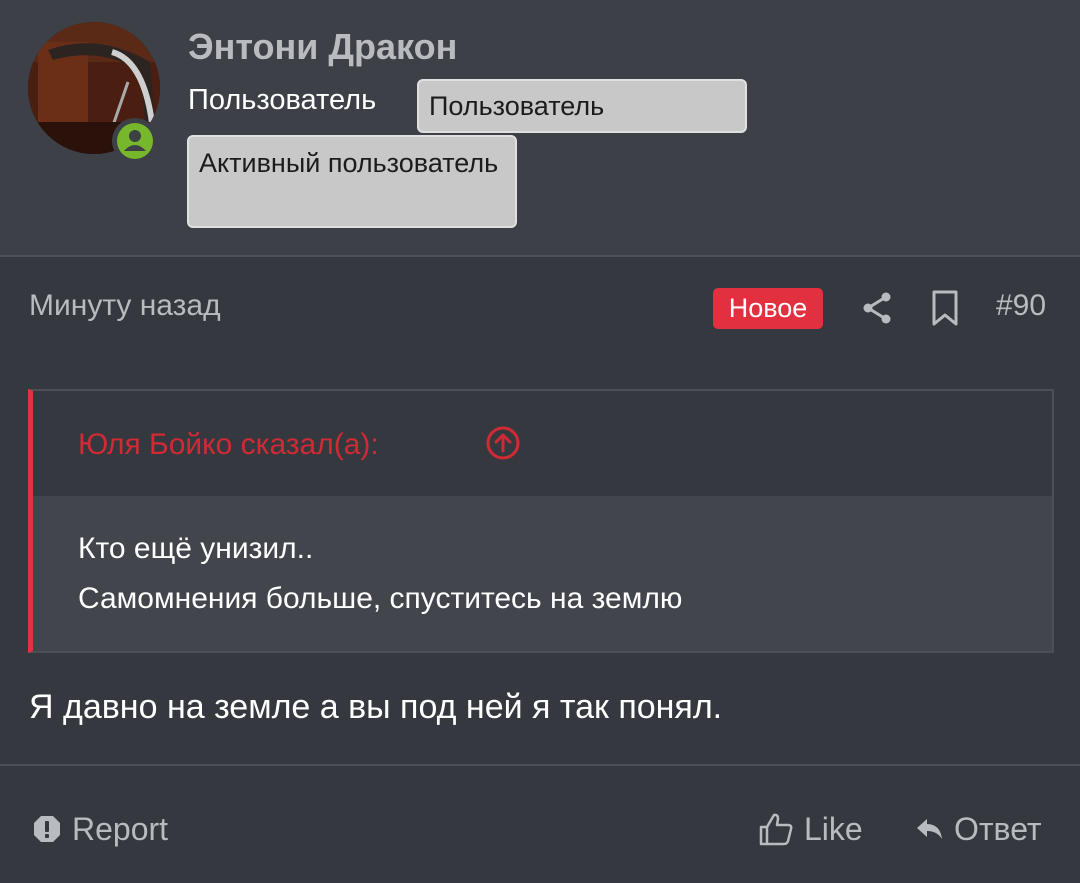 The height and width of the screenshot is (883, 1080). I want to click on author-name: Энтони Дракон, so click(322, 47).